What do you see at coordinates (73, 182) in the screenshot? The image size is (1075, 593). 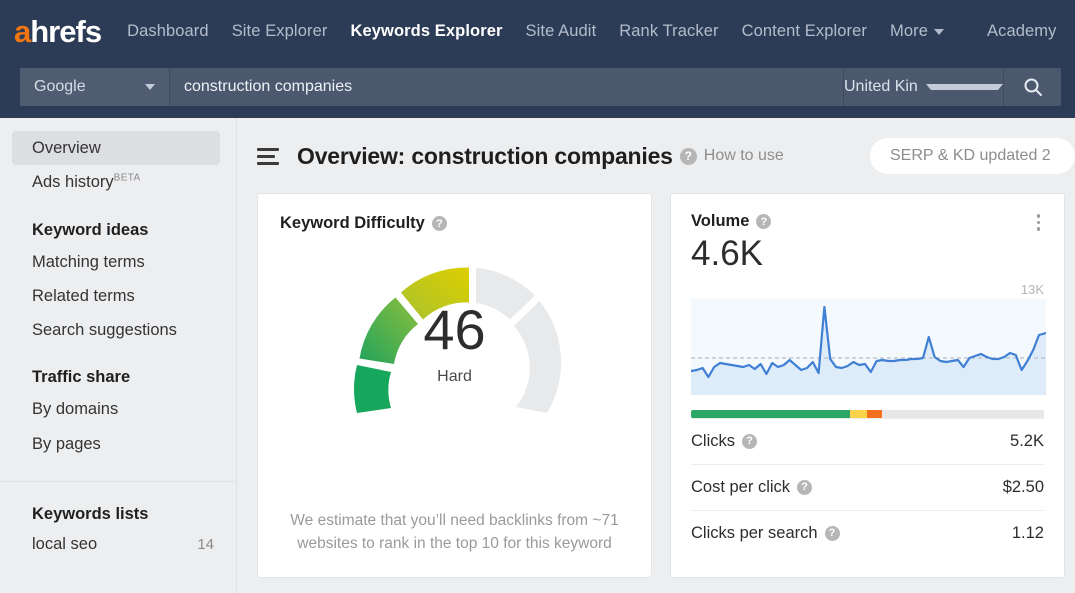 I see `sidebar-item-label: Ads history` at bounding box center [73, 182].